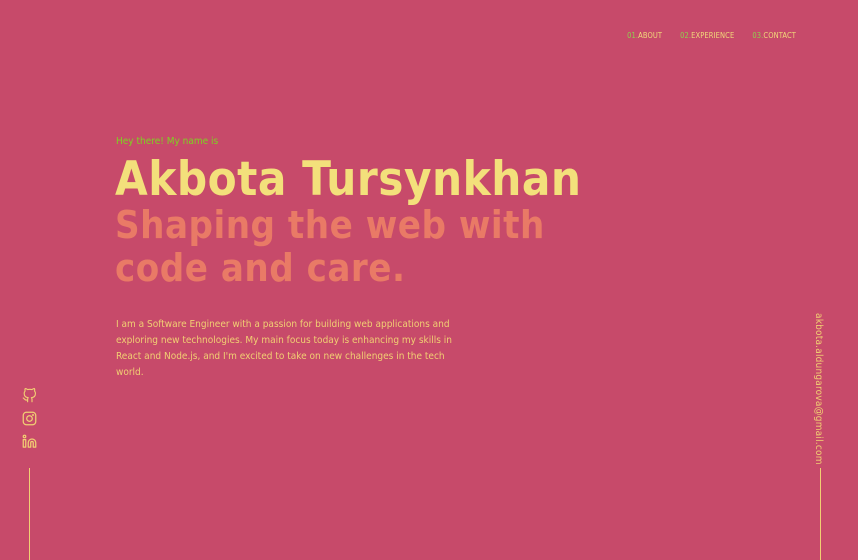 This screenshot has width=858, height=560. What do you see at coordinates (633, 35) in the screenshot?
I see `nav-number: 01.` at bounding box center [633, 35].